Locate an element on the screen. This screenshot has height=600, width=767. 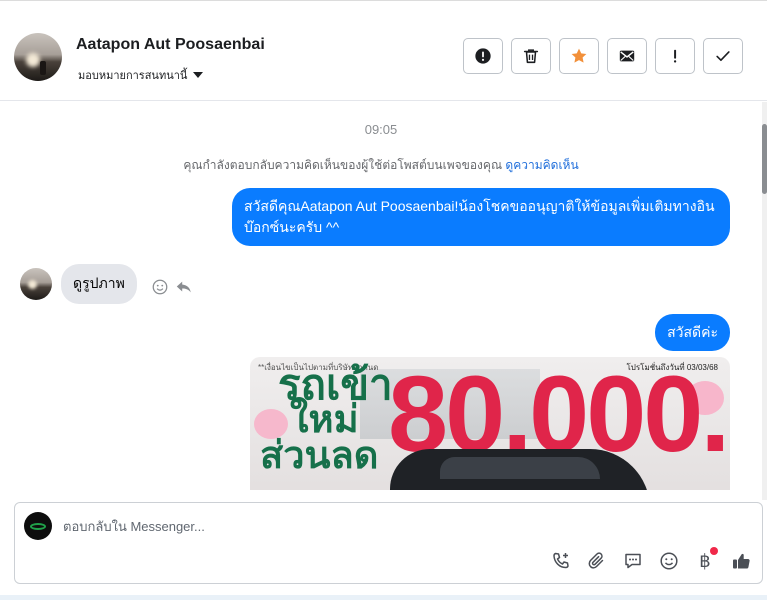
check-icon is located at coordinates (723, 56).